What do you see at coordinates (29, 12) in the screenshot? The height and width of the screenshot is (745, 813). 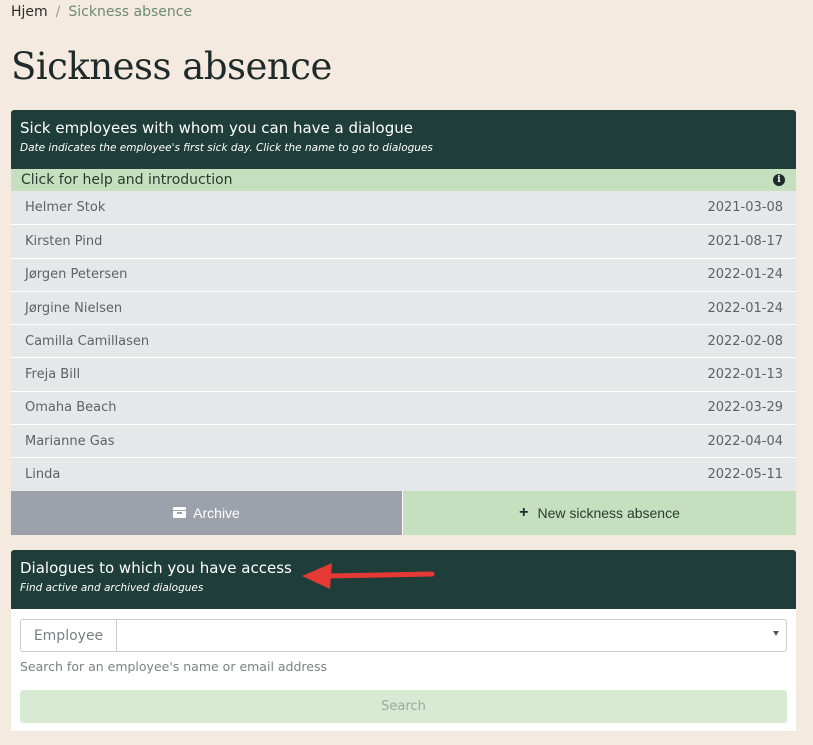 I see `breadcrumb-home-link: Hjem` at bounding box center [29, 12].